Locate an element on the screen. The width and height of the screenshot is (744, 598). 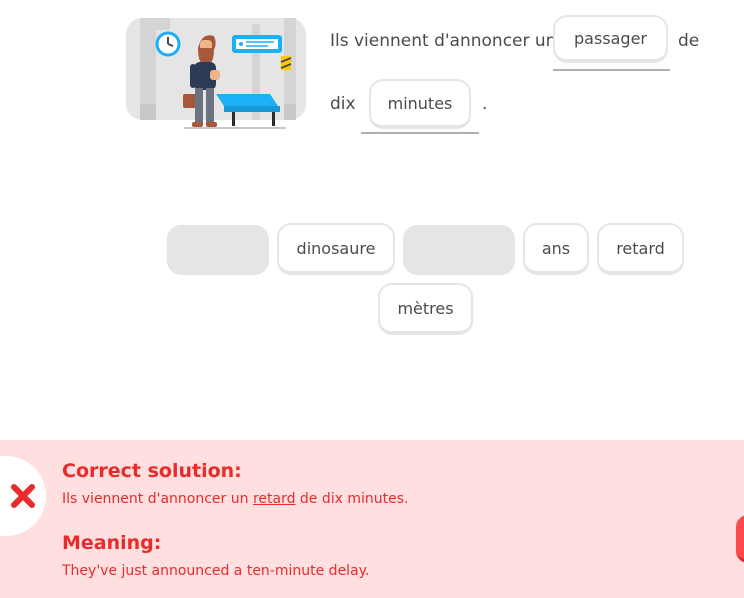
word-bank-chip-dinosaure: dinosaure is located at coordinates (336, 249).